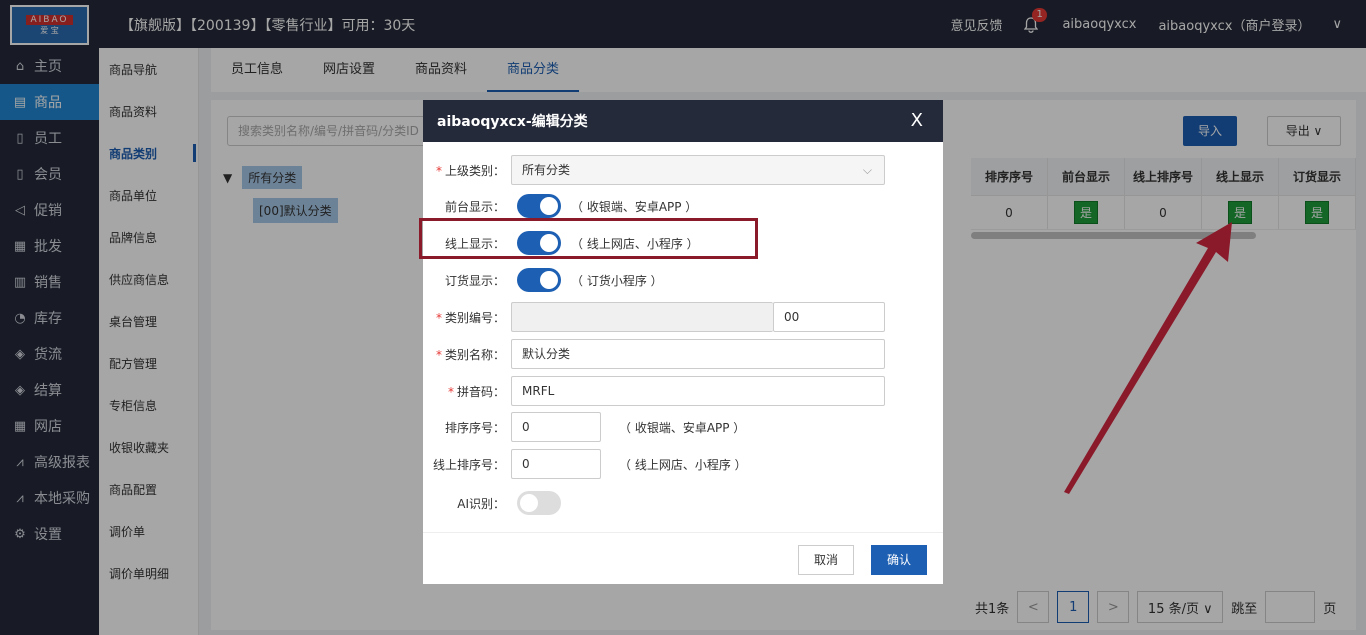 The image size is (1366, 635). What do you see at coordinates (1148, 358) in the screenshot?
I see `annotation-arrow` at bounding box center [1148, 358].